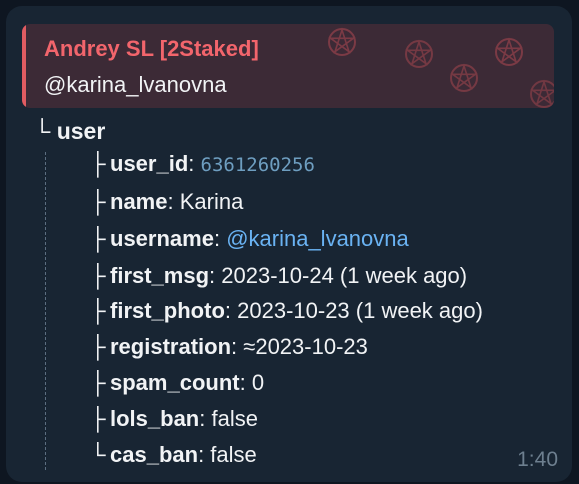  I want to click on tree-row-cas-ban: └ cas_ban: false, so click(173, 455).